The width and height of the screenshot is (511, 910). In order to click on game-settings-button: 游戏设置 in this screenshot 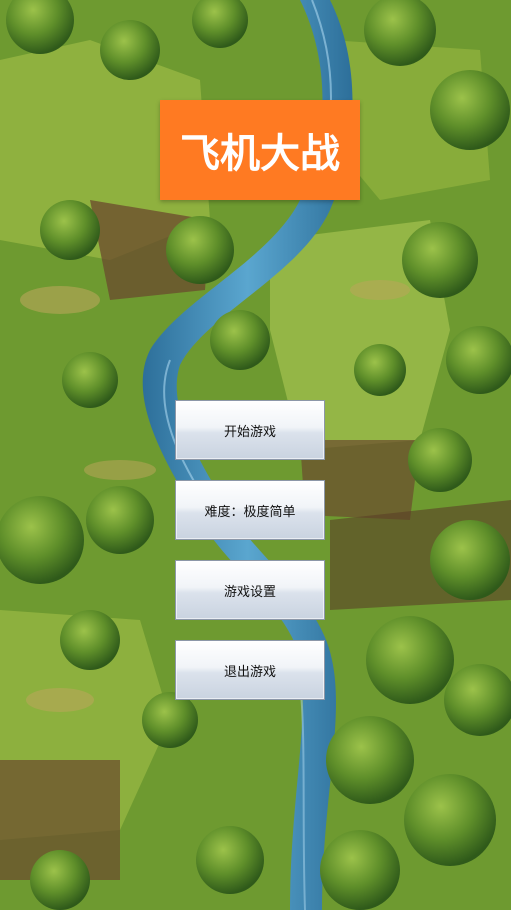, I will do `click(250, 590)`.